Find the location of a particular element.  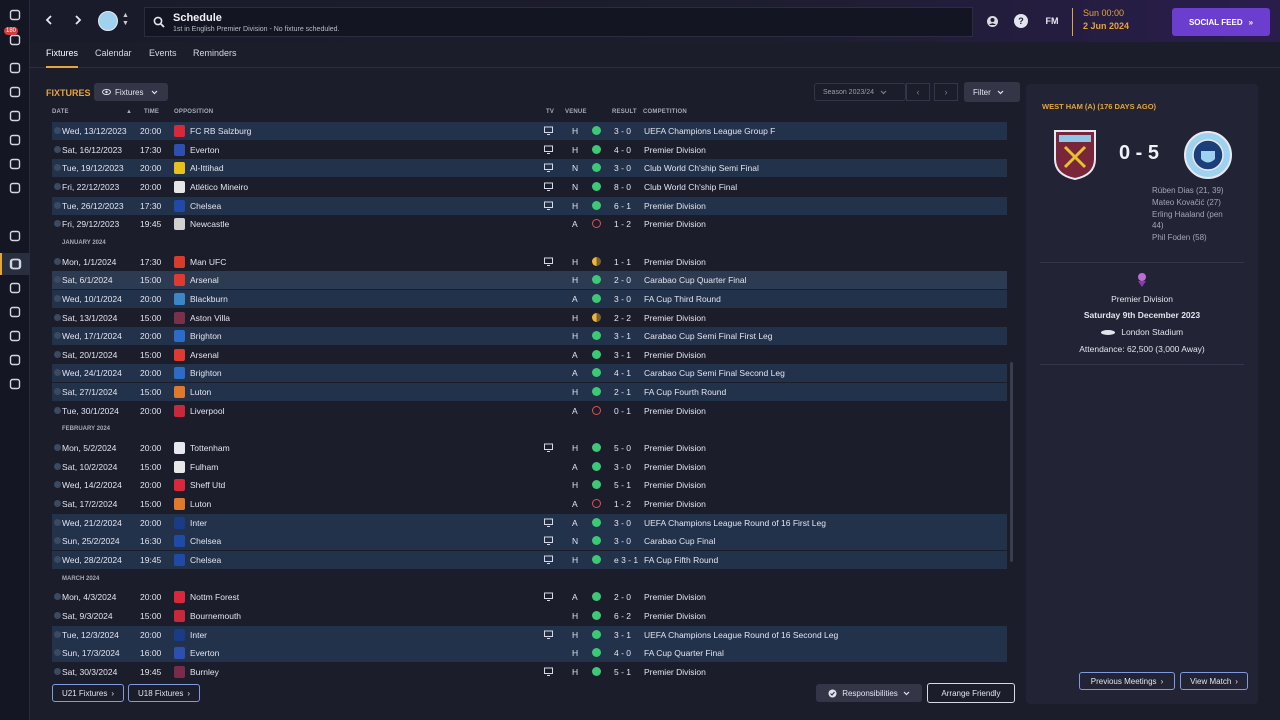

fixture-result: 6 - 2 is located at coordinates (622, 616).